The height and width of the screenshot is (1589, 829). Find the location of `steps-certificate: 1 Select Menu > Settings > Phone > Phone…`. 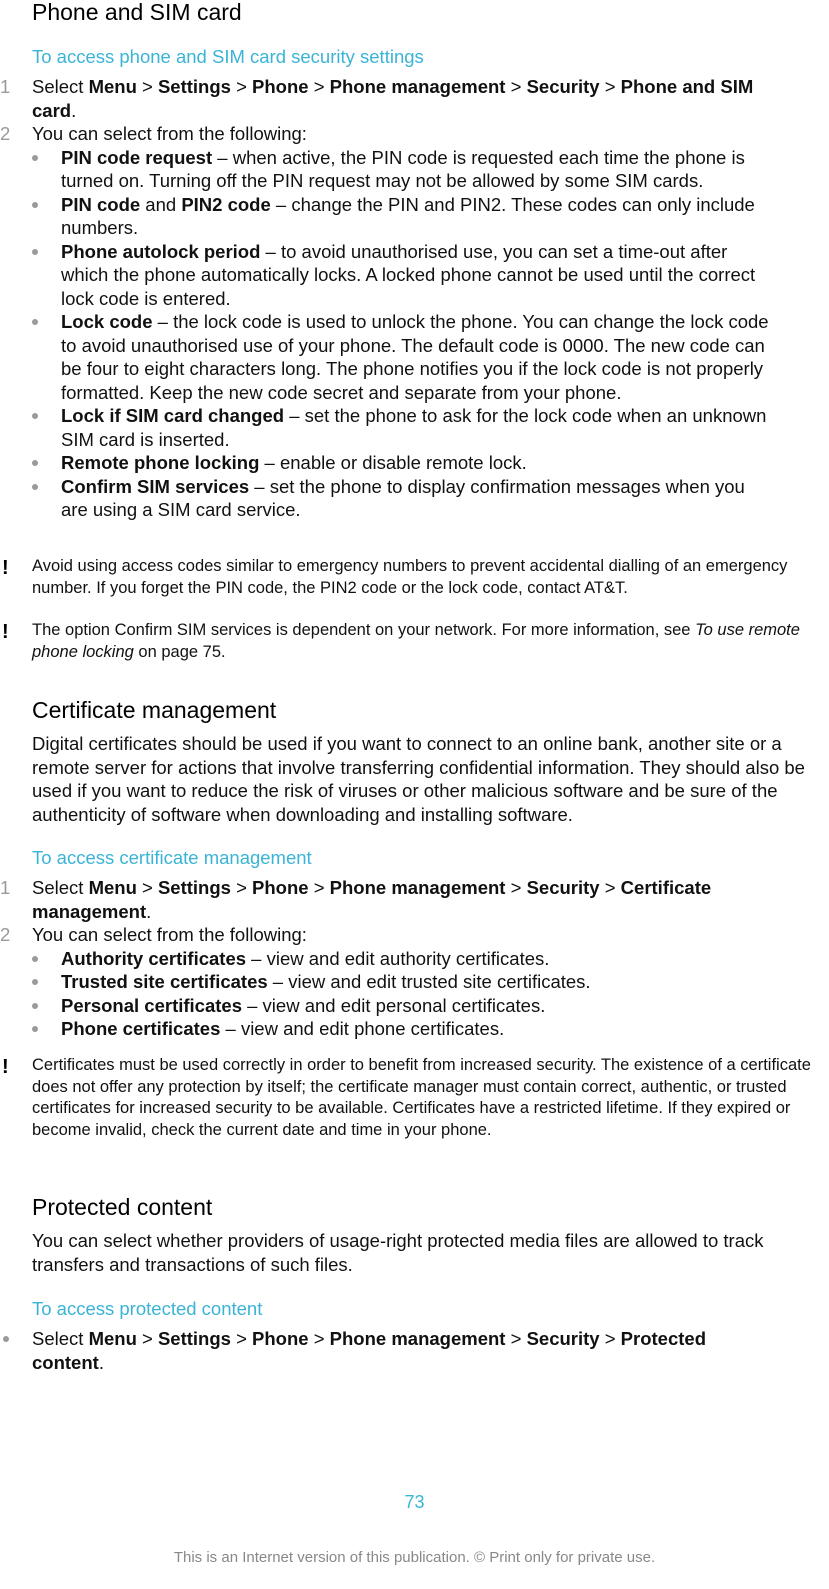

steps-certificate: 1 Select Menu > Settings > Phone > Phone… is located at coordinates (384, 958).